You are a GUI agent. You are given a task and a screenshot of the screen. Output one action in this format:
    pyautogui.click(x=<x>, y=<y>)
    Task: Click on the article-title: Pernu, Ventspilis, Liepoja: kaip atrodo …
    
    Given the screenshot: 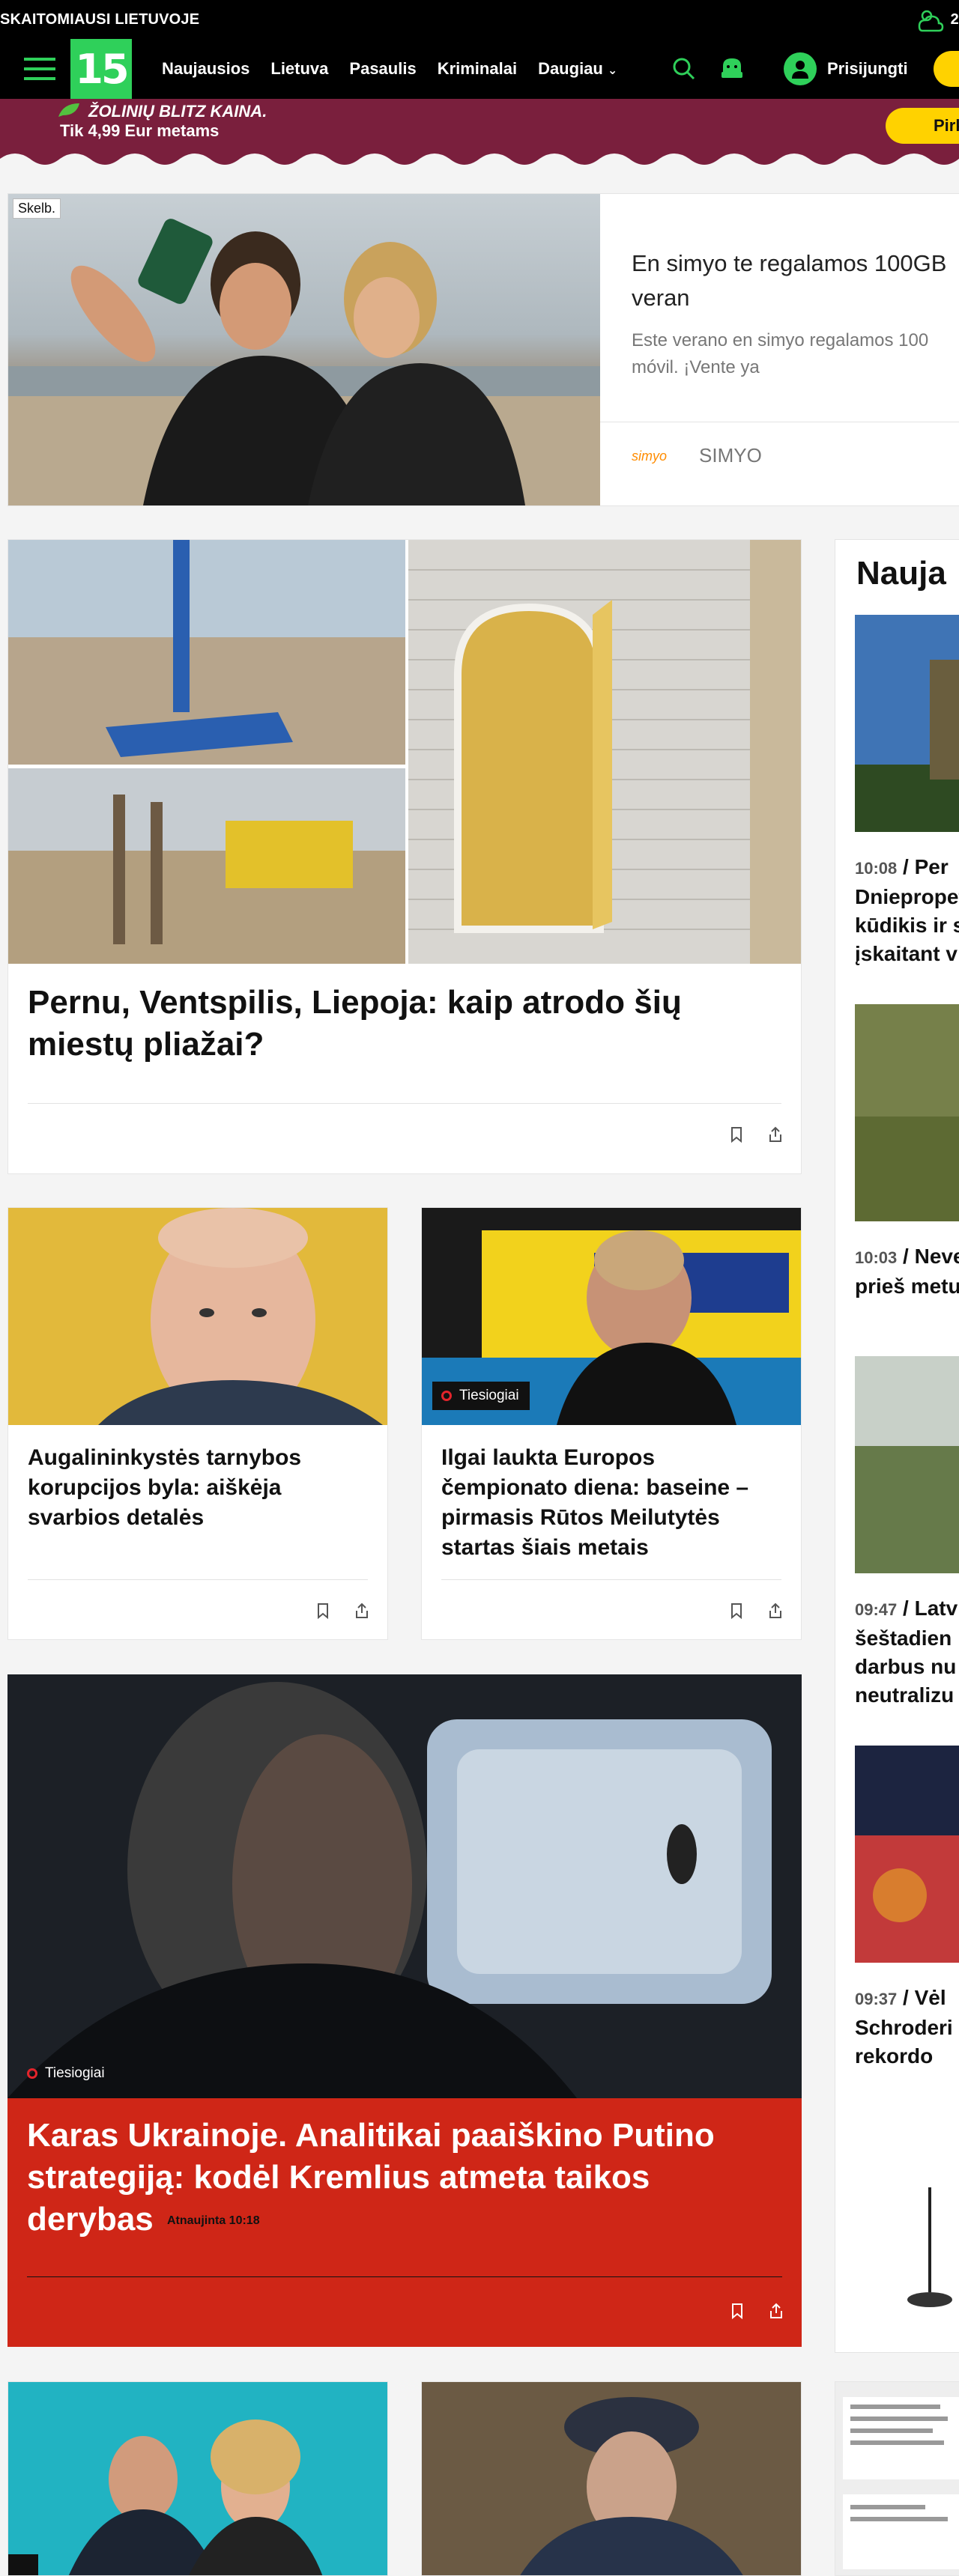 What is the action you would take?
    pyautogui.click(x=380, y=1024)
    